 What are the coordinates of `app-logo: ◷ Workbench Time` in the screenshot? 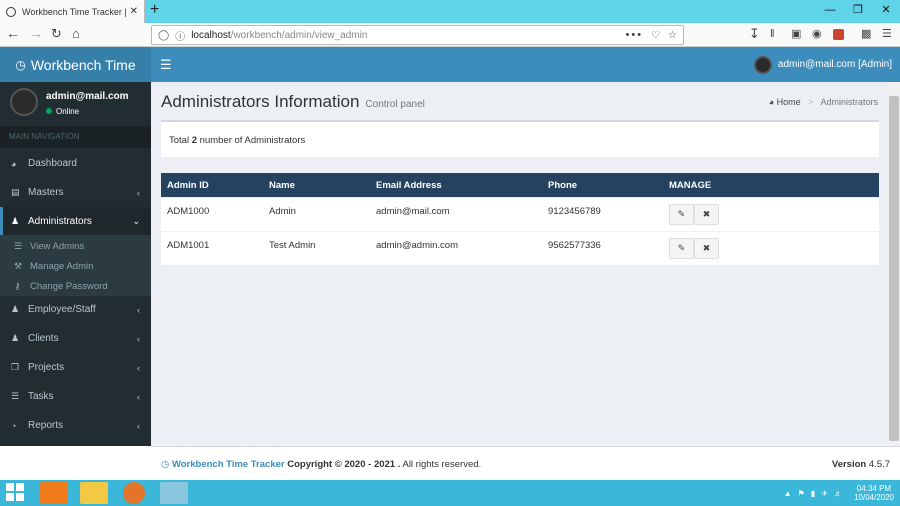 It's located at (75, 64).